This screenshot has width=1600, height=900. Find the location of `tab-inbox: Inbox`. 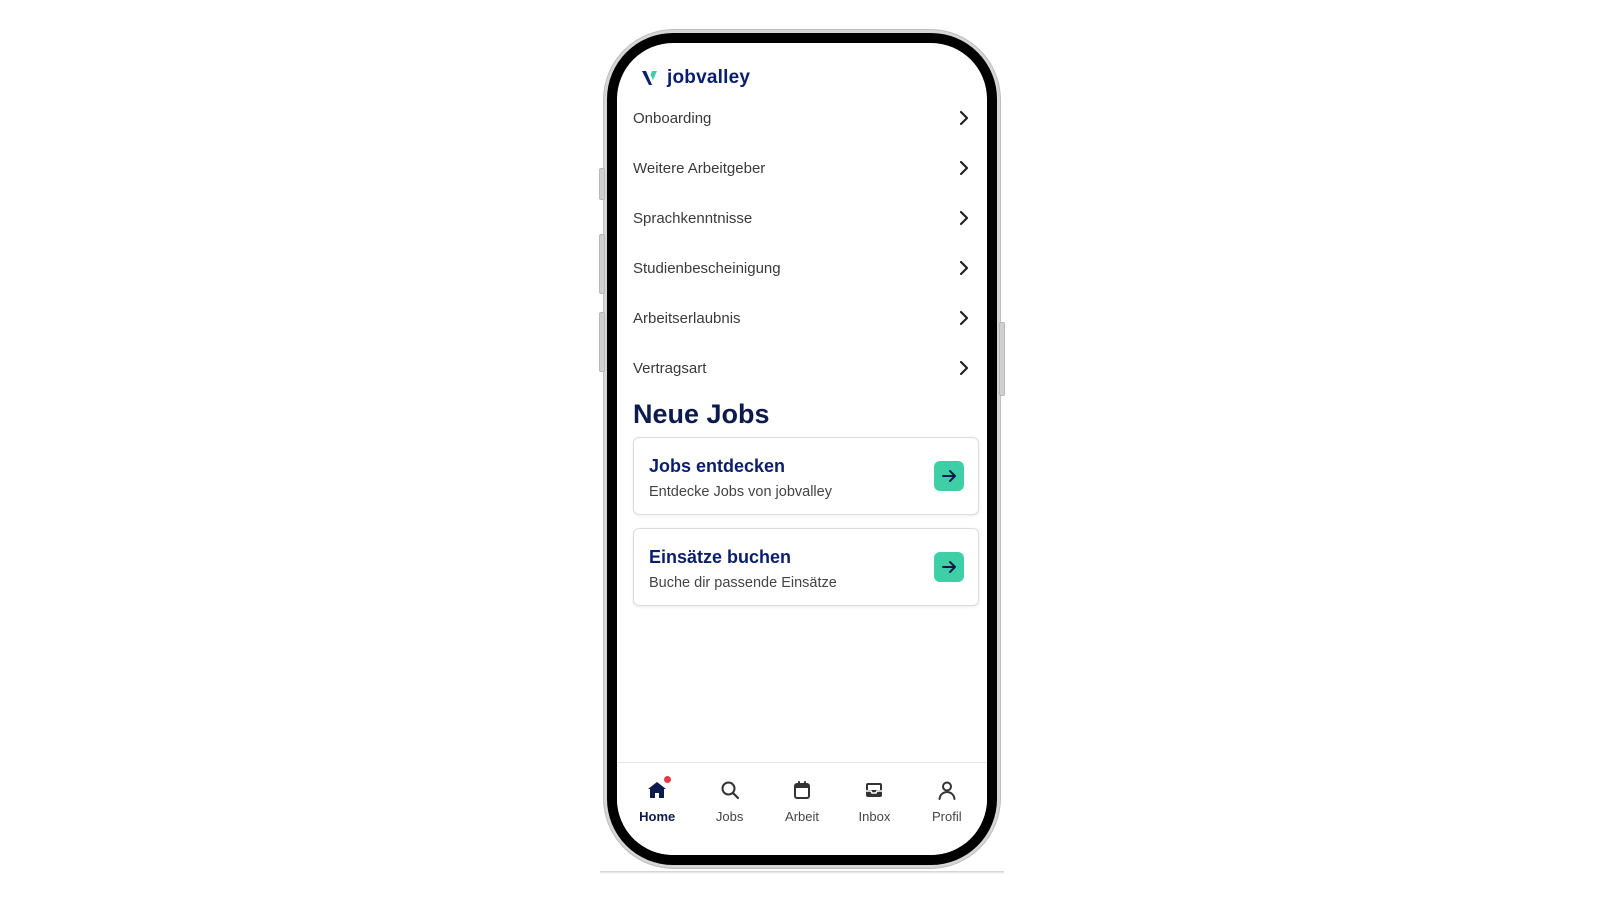

tab-inbox: Inbox is located at coordinates (874, 809).